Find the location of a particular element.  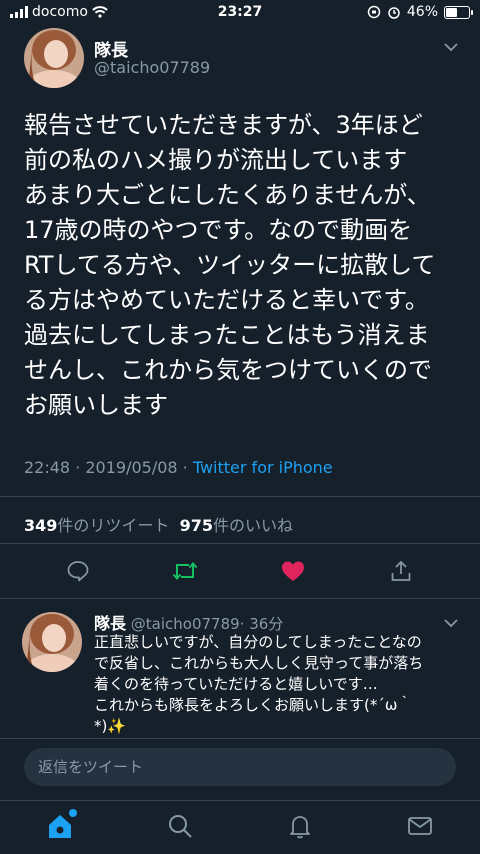

reply-author-name: 隊長 is located at coordinates (110, 623).